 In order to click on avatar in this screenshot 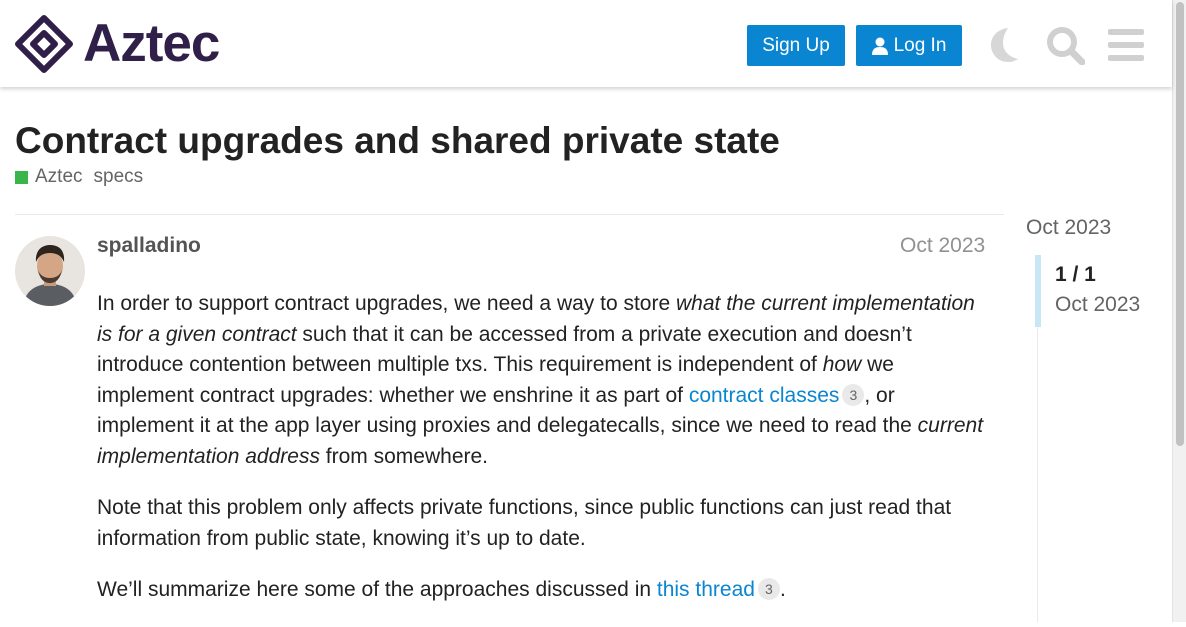, I will do `click(50, 271)`.